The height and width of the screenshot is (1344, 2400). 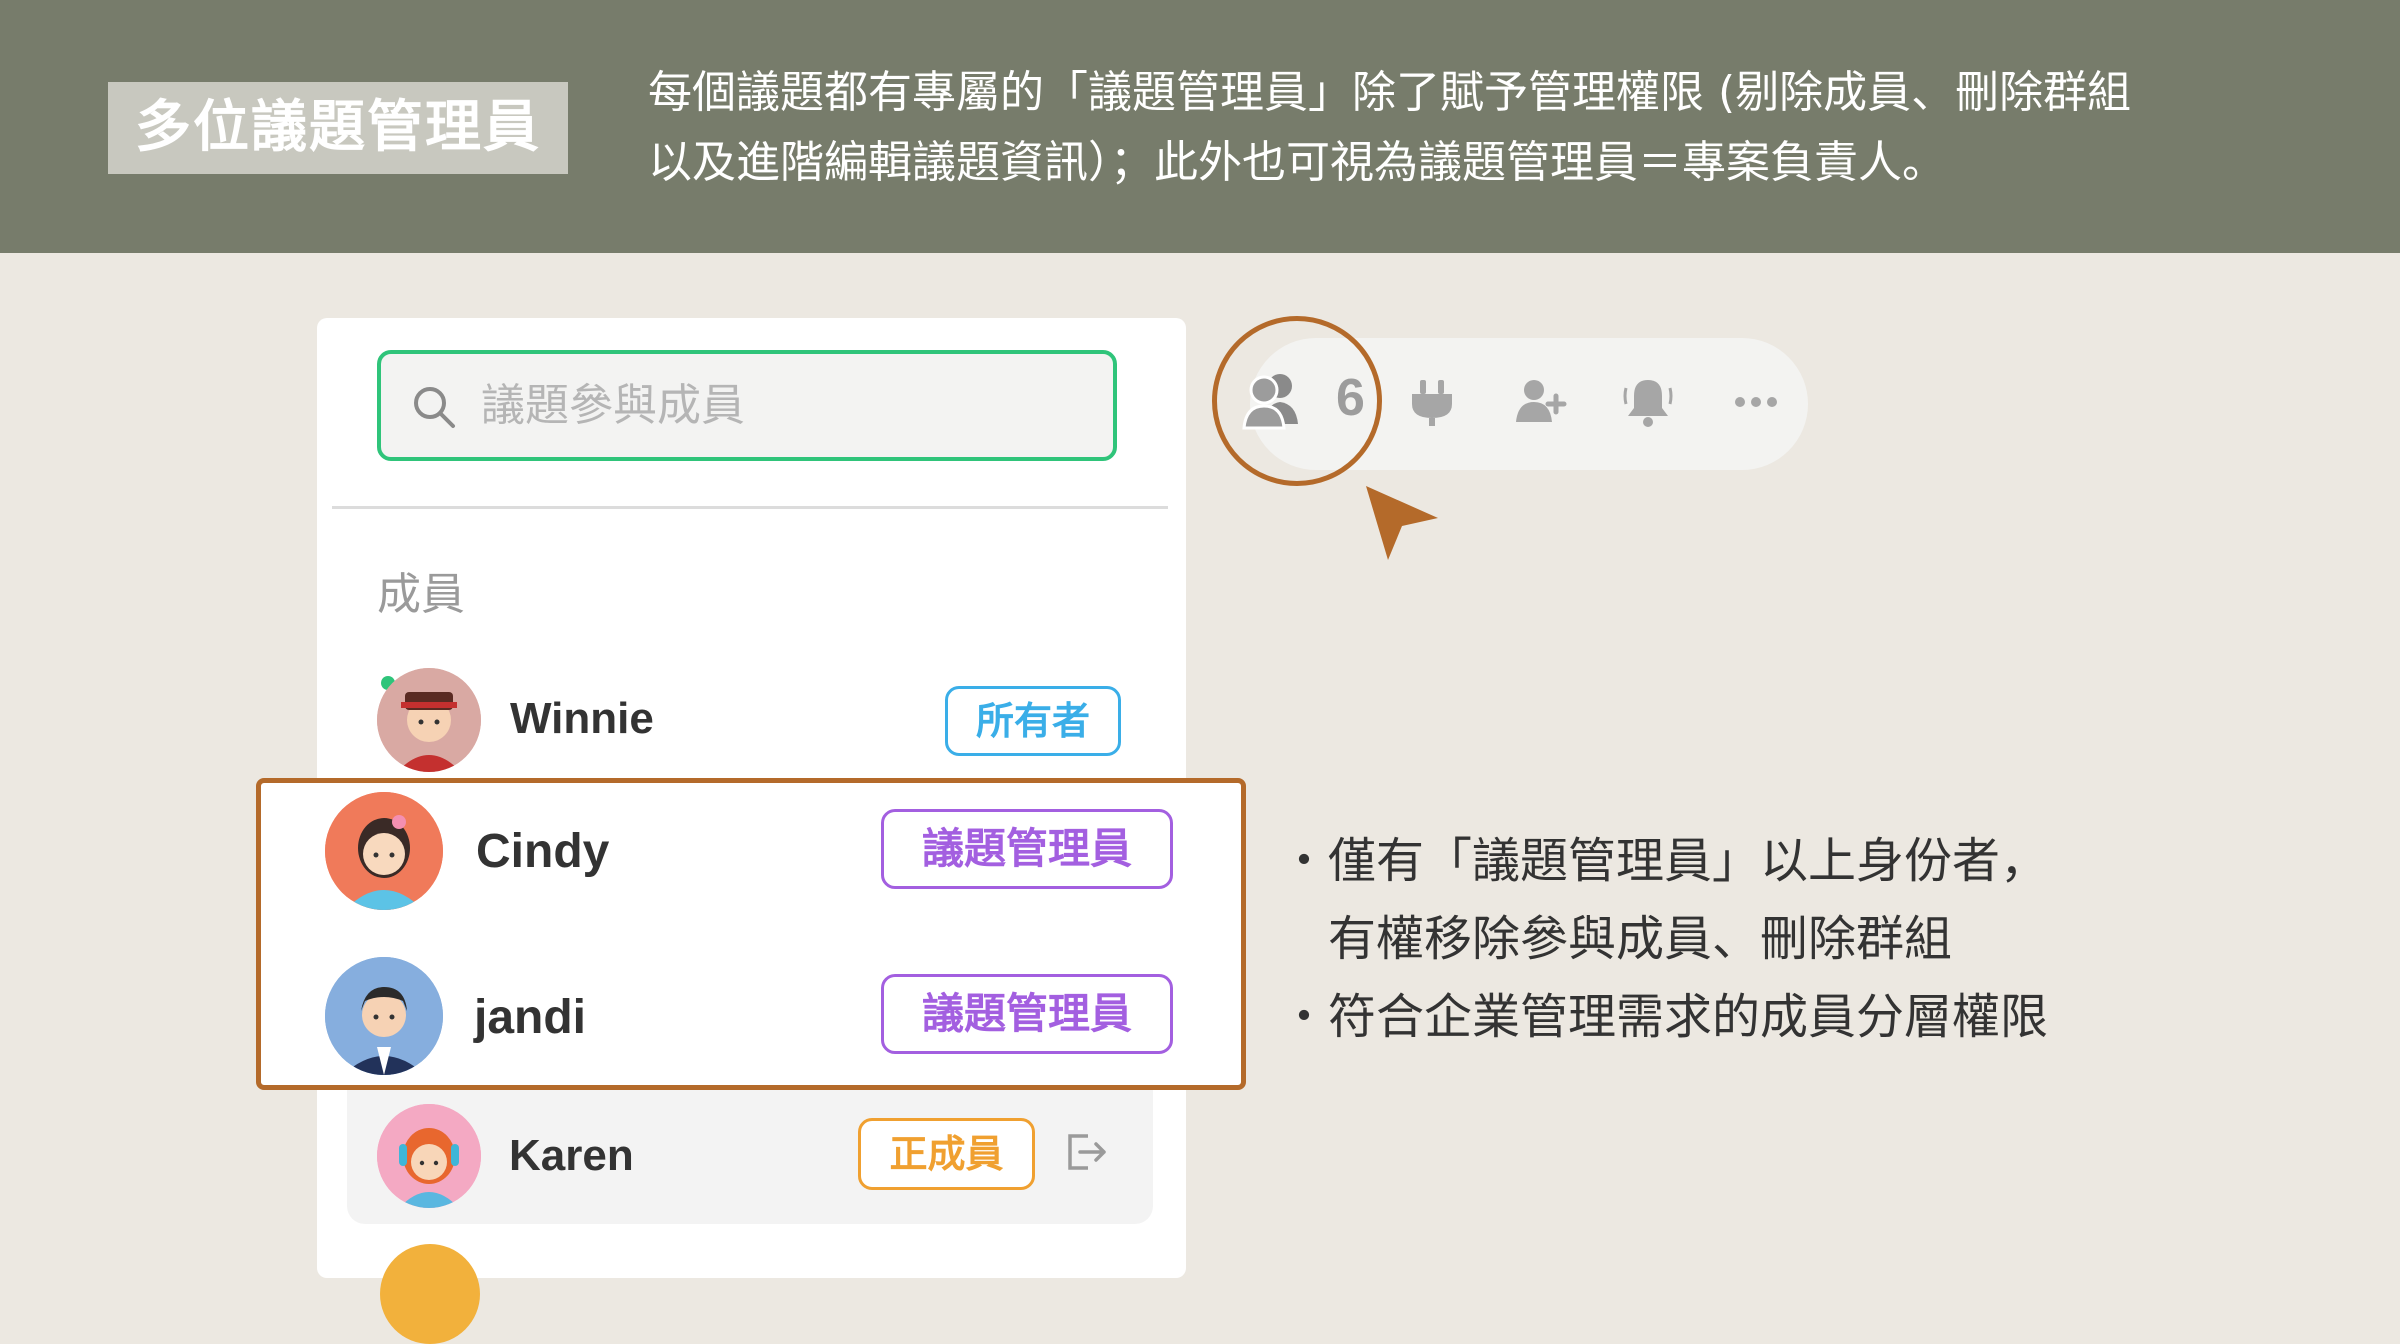 I want to click on note-item: ・ 符合企業管理需求的成員分層權限, so click(x=1659, y=1017).